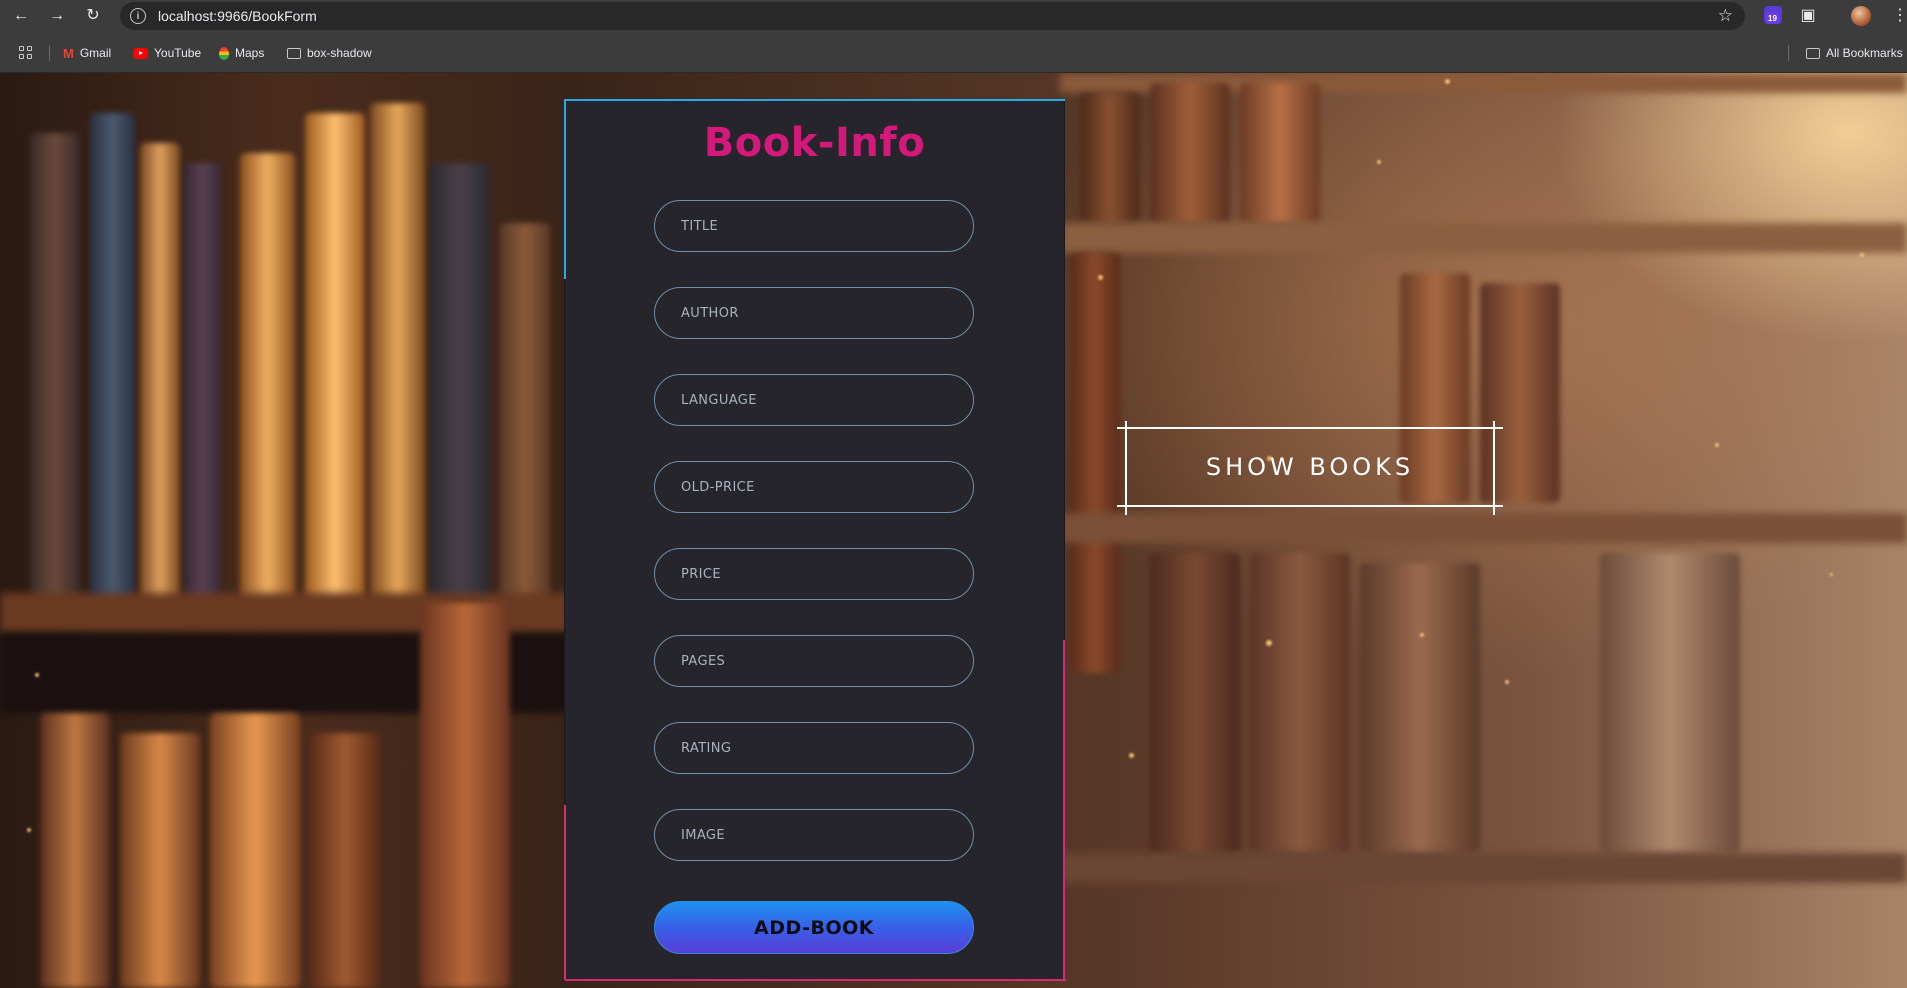  What do you see at coordinates (932, 16) in the screenshot?
I see `address-bar: i localhost:9966/BookForm ☆` at bounding box center [932, 16].